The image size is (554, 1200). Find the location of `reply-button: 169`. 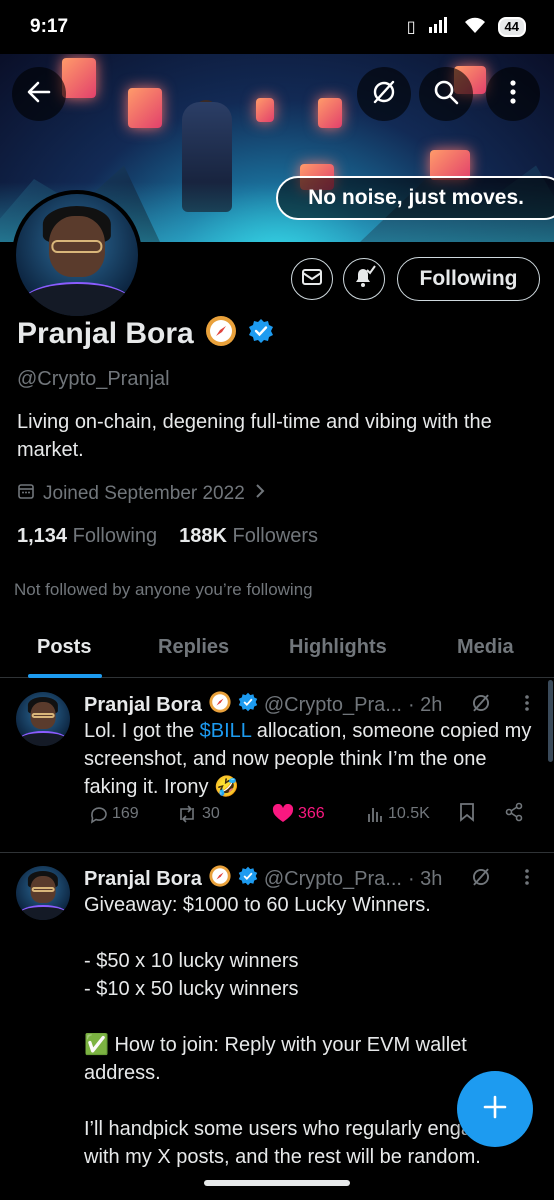

reply-button: 169 is located at coordinates (113, 814).